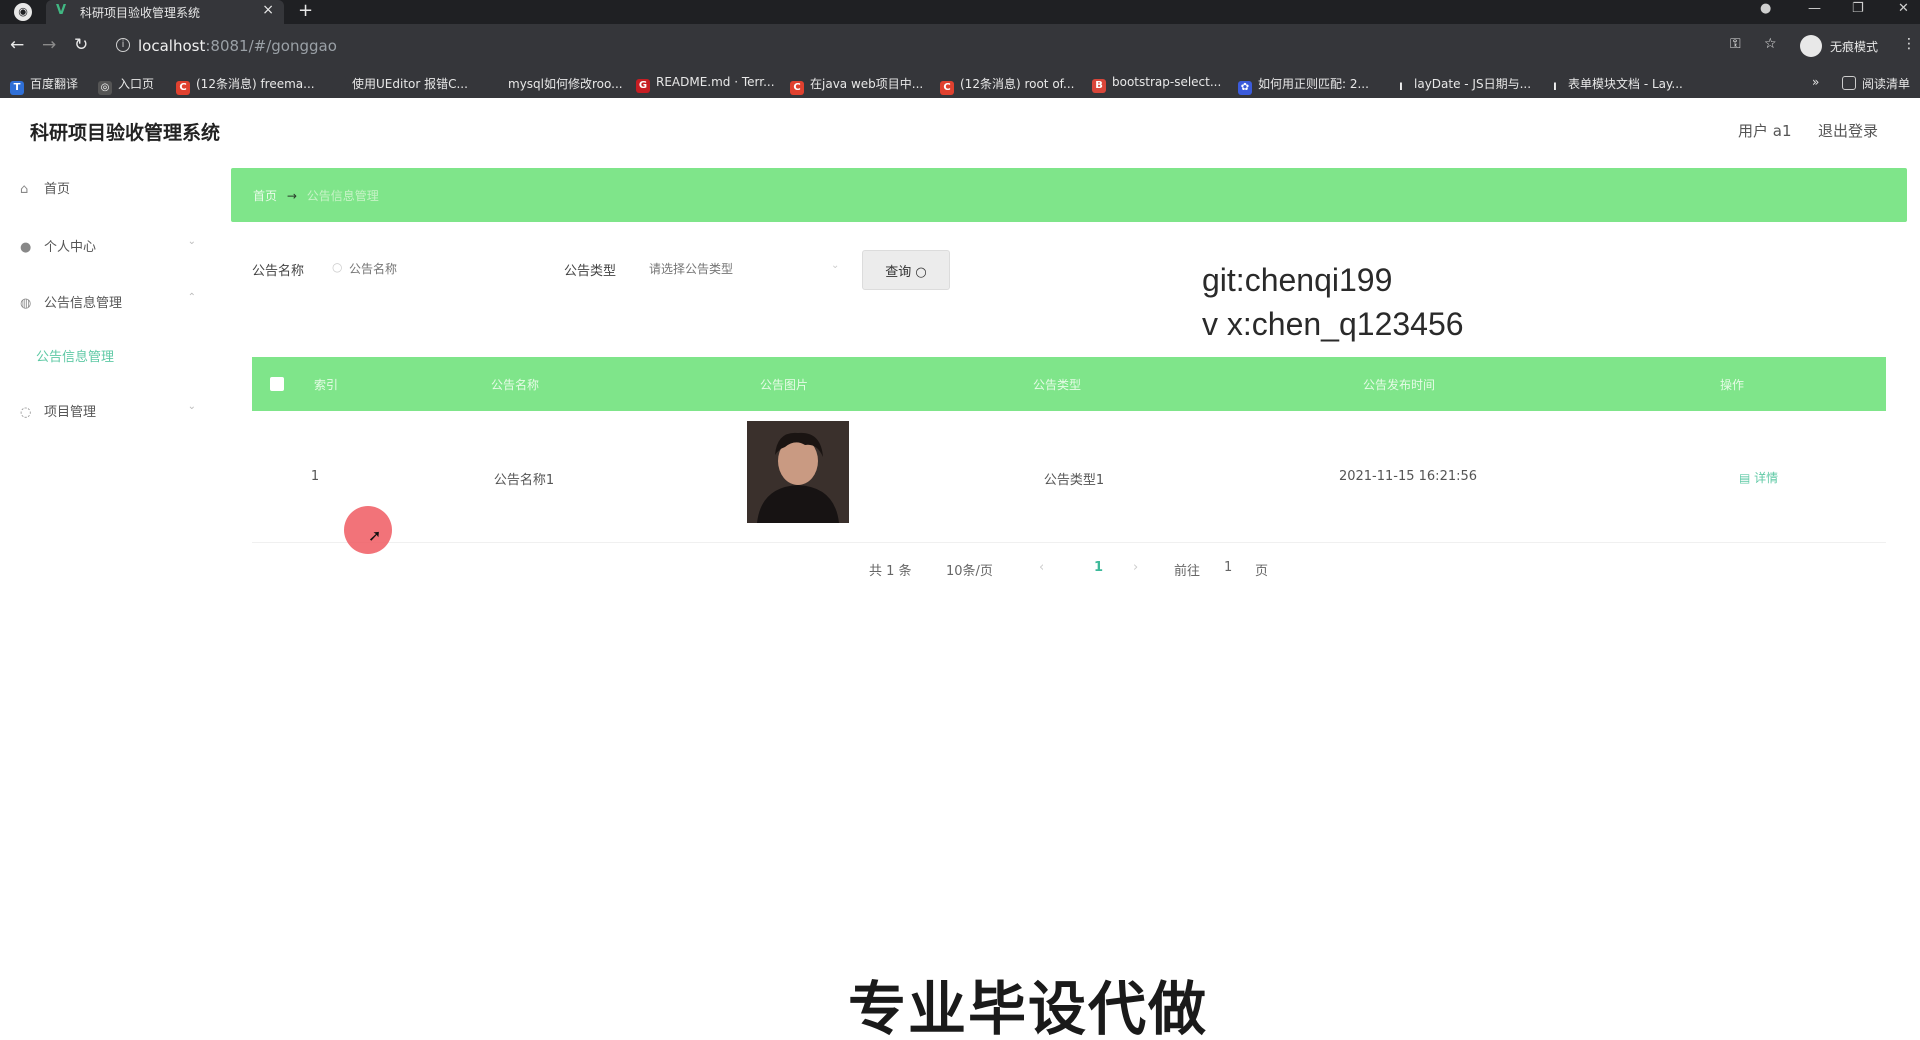  Describe the element at coordinates (1811, 46) in the screenshot. I see `incognito-icon` at that location.